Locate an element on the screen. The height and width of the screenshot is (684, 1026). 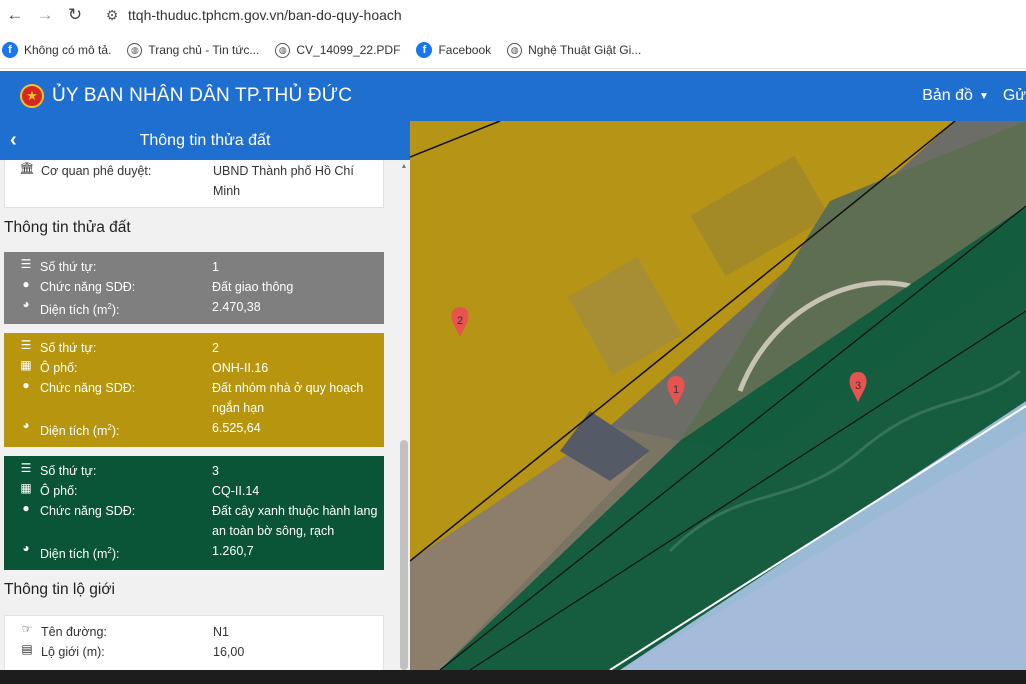
institution-icon: 🏛 is located at coordinates (27, 168).